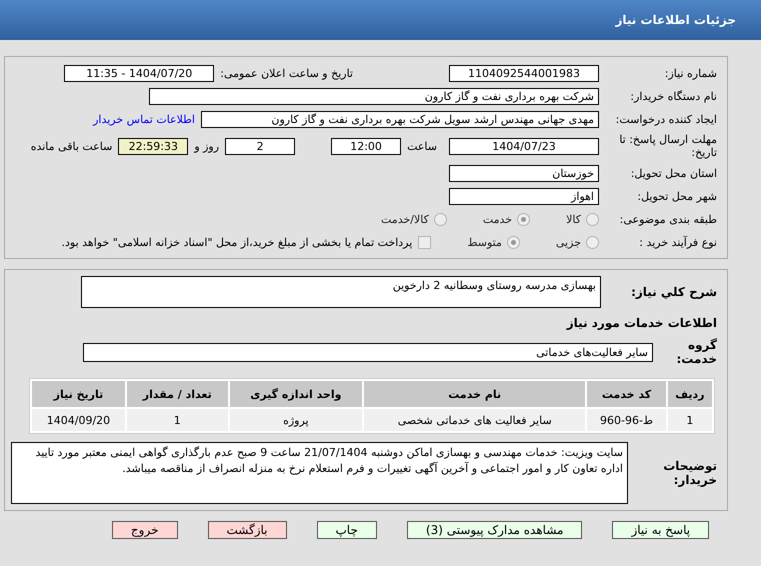 The image size is (761, 566). What do you see at coordinates (145, 530) in the screenshot?
I see `action-button: خروج` at bounding box center [145, 530].